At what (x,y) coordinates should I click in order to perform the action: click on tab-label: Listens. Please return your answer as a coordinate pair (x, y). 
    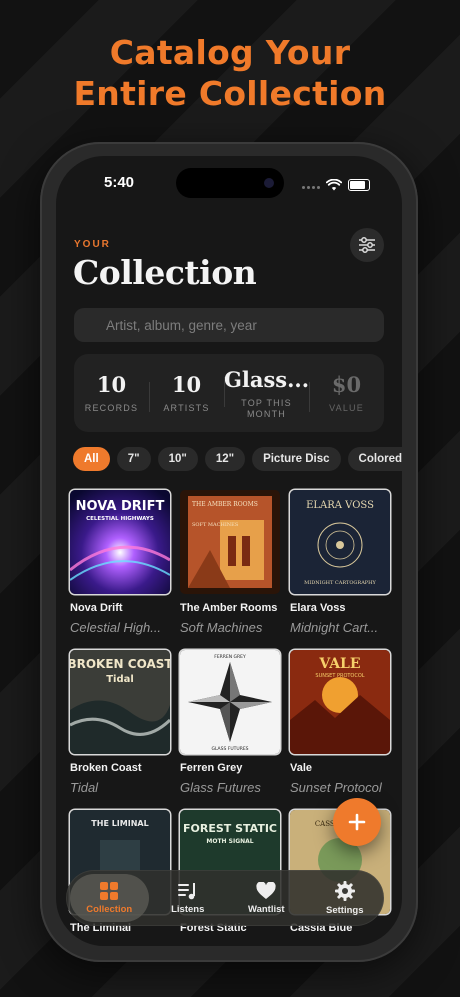
    Looking at the image, I should click on (188, 909).